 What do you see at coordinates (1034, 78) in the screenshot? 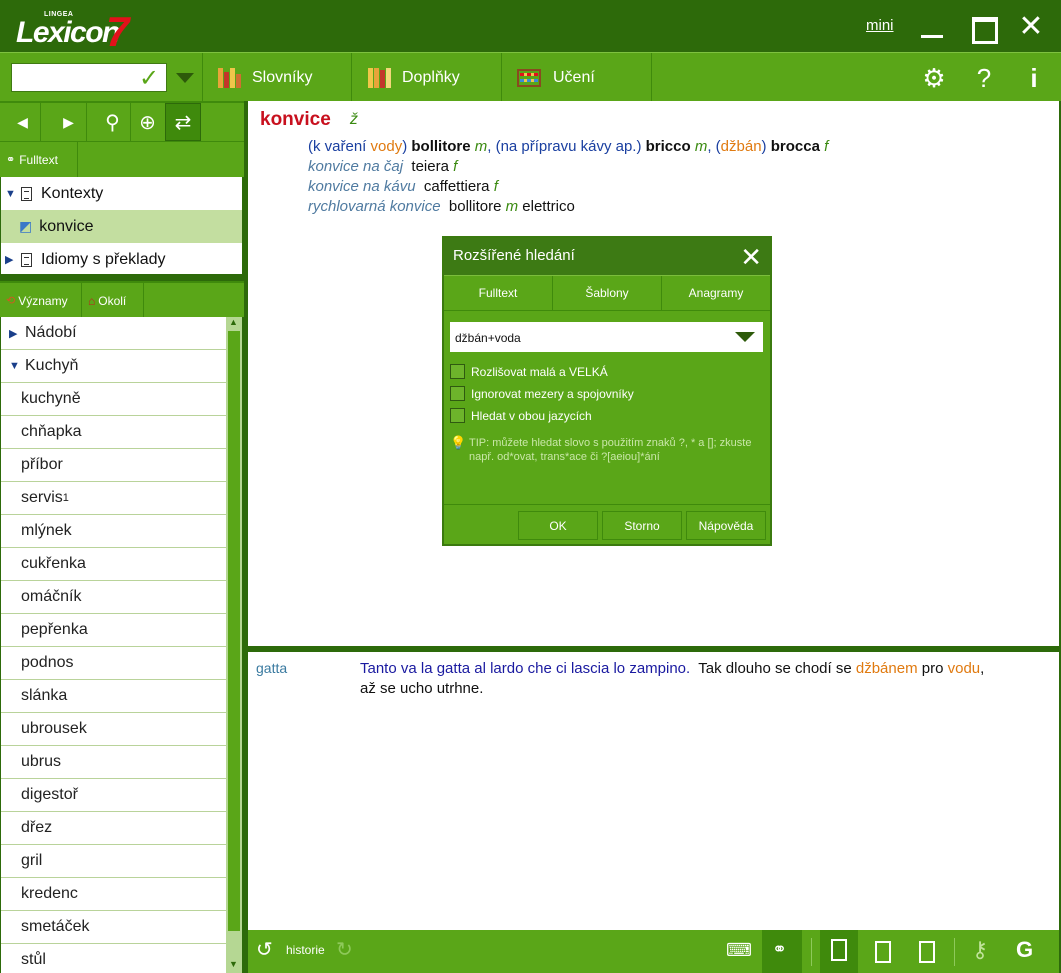
I see `info-icon: i` at bounding box center [1034, 78].